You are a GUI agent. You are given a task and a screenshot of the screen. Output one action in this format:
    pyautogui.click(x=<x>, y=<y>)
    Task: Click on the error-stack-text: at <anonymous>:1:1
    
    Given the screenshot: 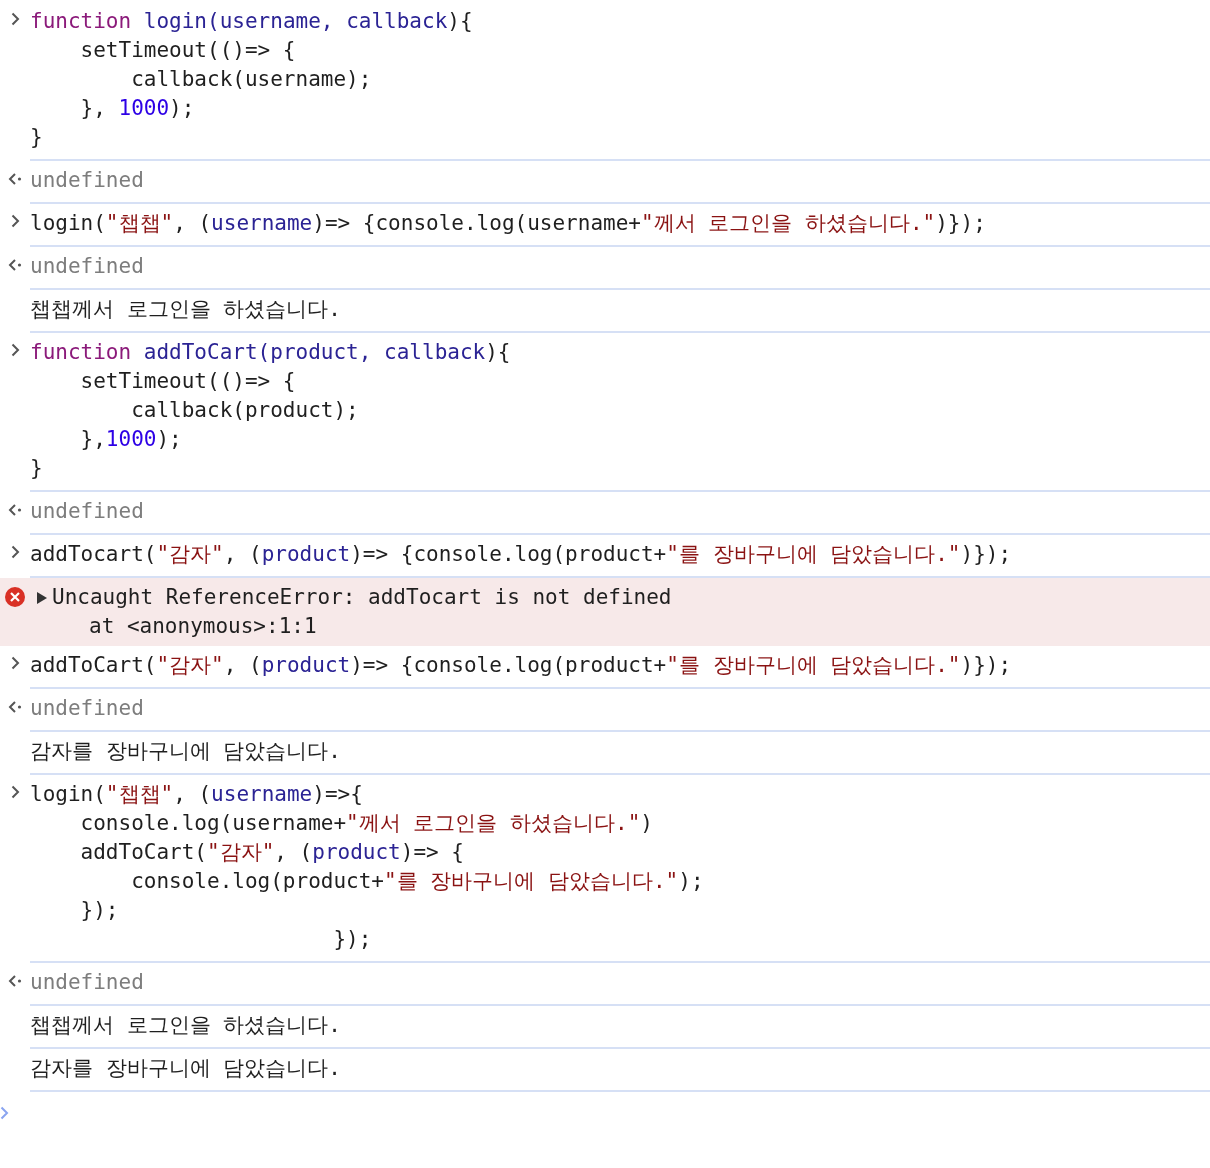 What is the action you would take?
    pyautogui.click(x=203, y=626)
    